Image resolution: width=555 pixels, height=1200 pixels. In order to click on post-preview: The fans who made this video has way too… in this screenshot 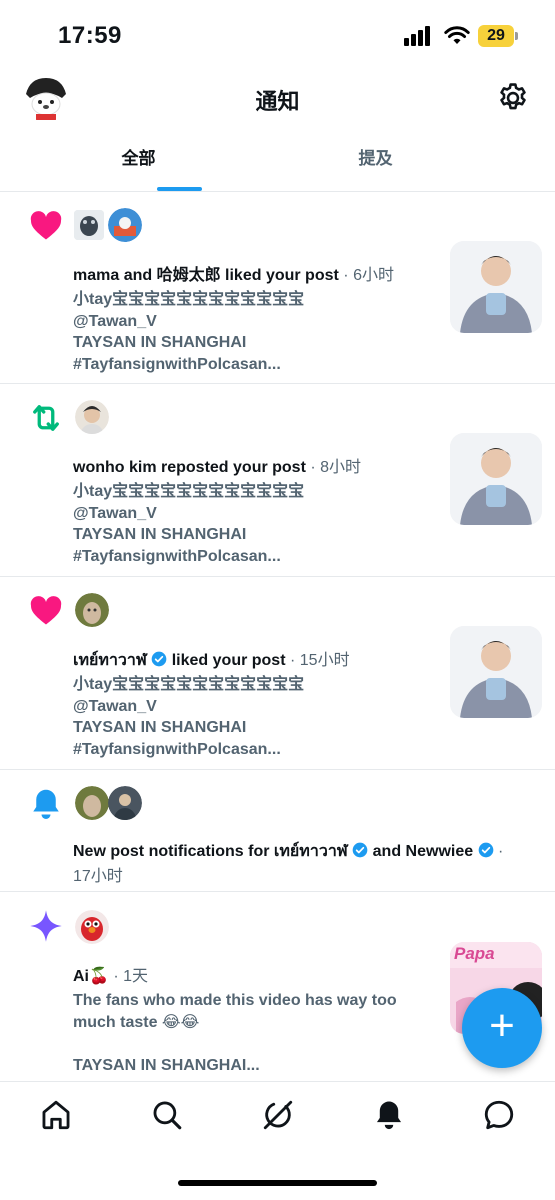, I will do `click(235, 1033)`.